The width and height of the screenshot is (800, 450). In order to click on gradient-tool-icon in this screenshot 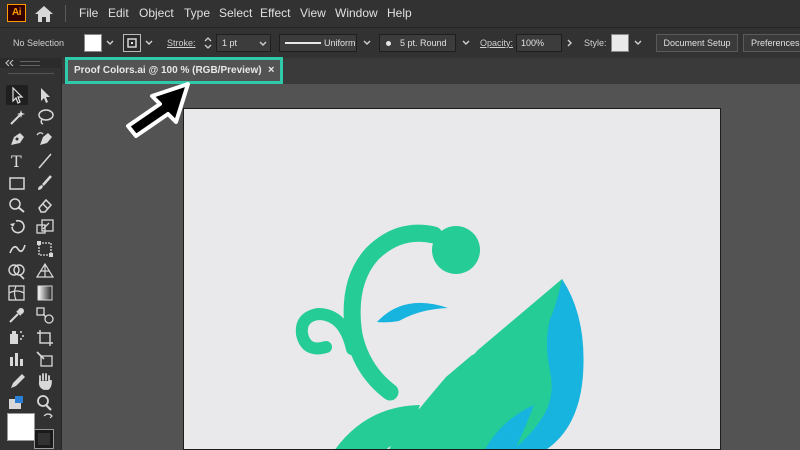, I will do `click(45, 293)`.